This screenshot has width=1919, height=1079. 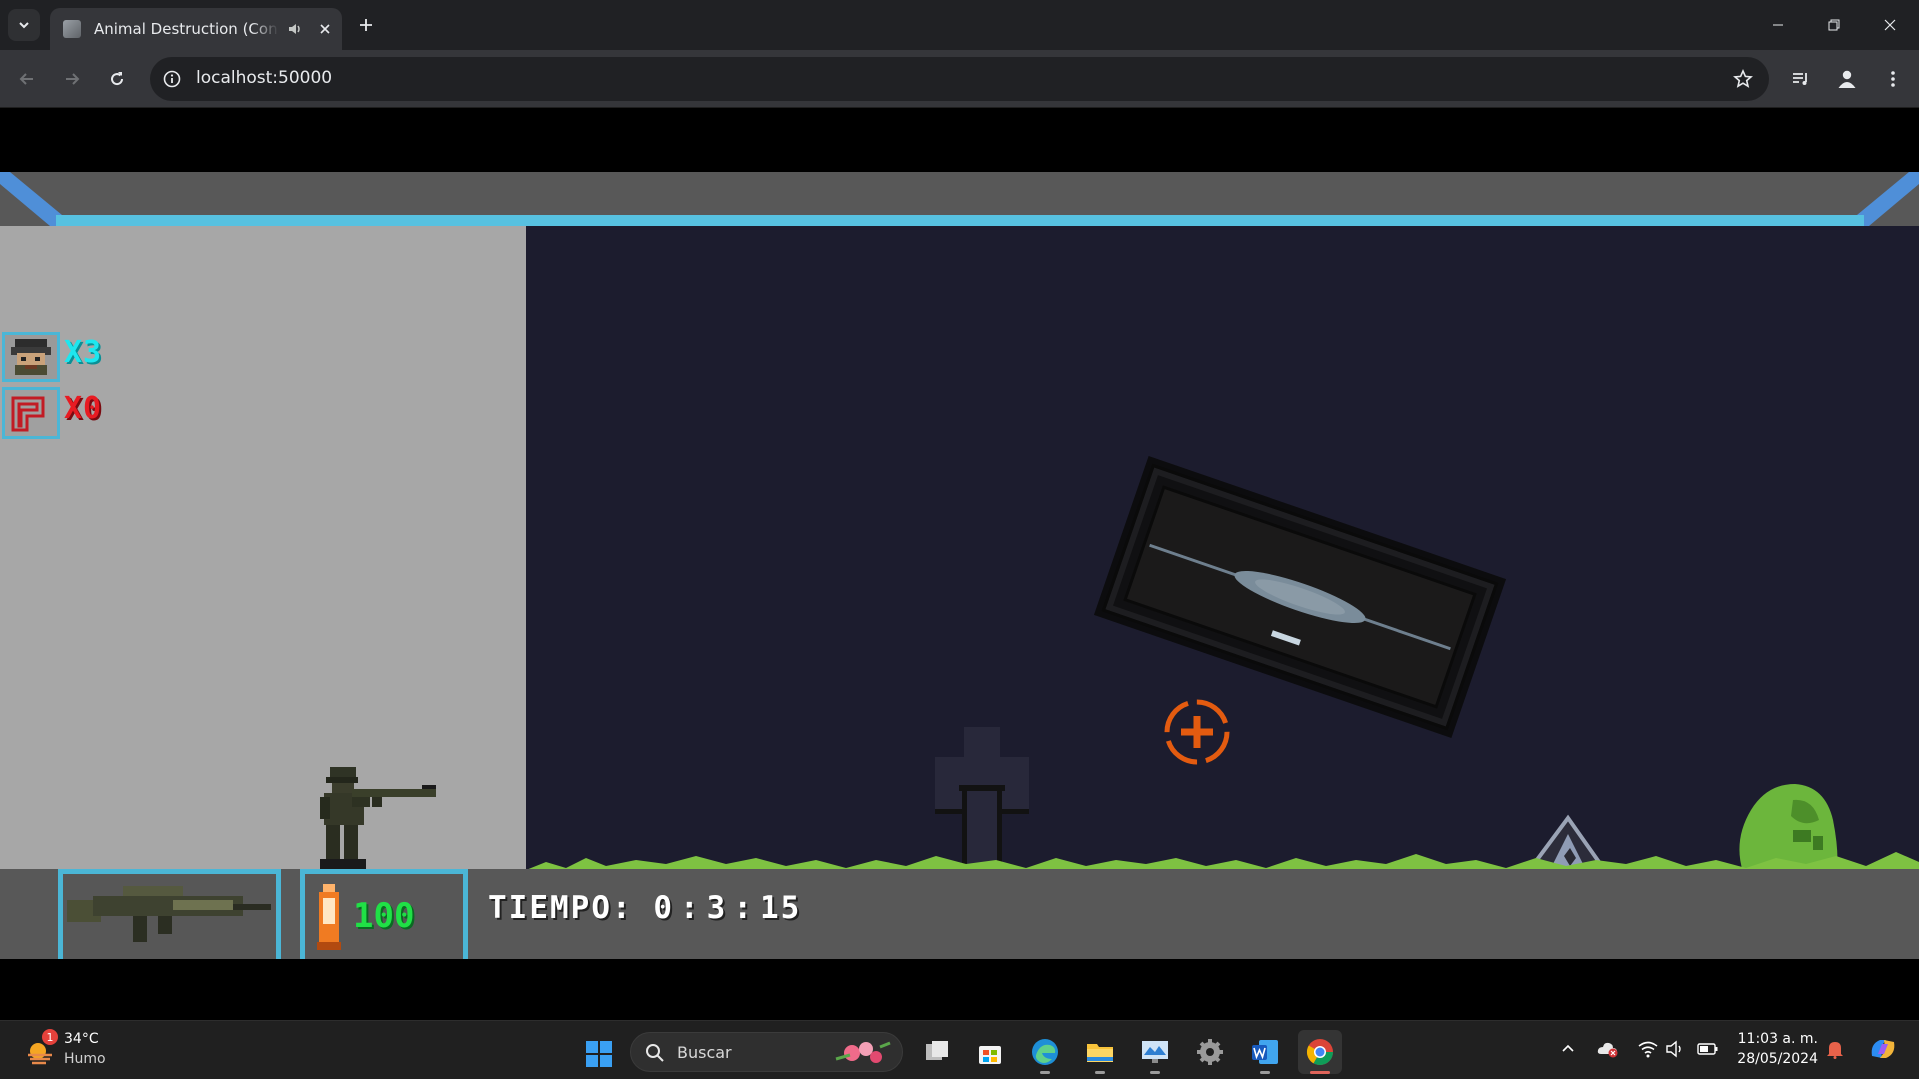 I want to click on system-clock: 11:03 a. m. 28/05/2024, so click(x=1773, y=1049).